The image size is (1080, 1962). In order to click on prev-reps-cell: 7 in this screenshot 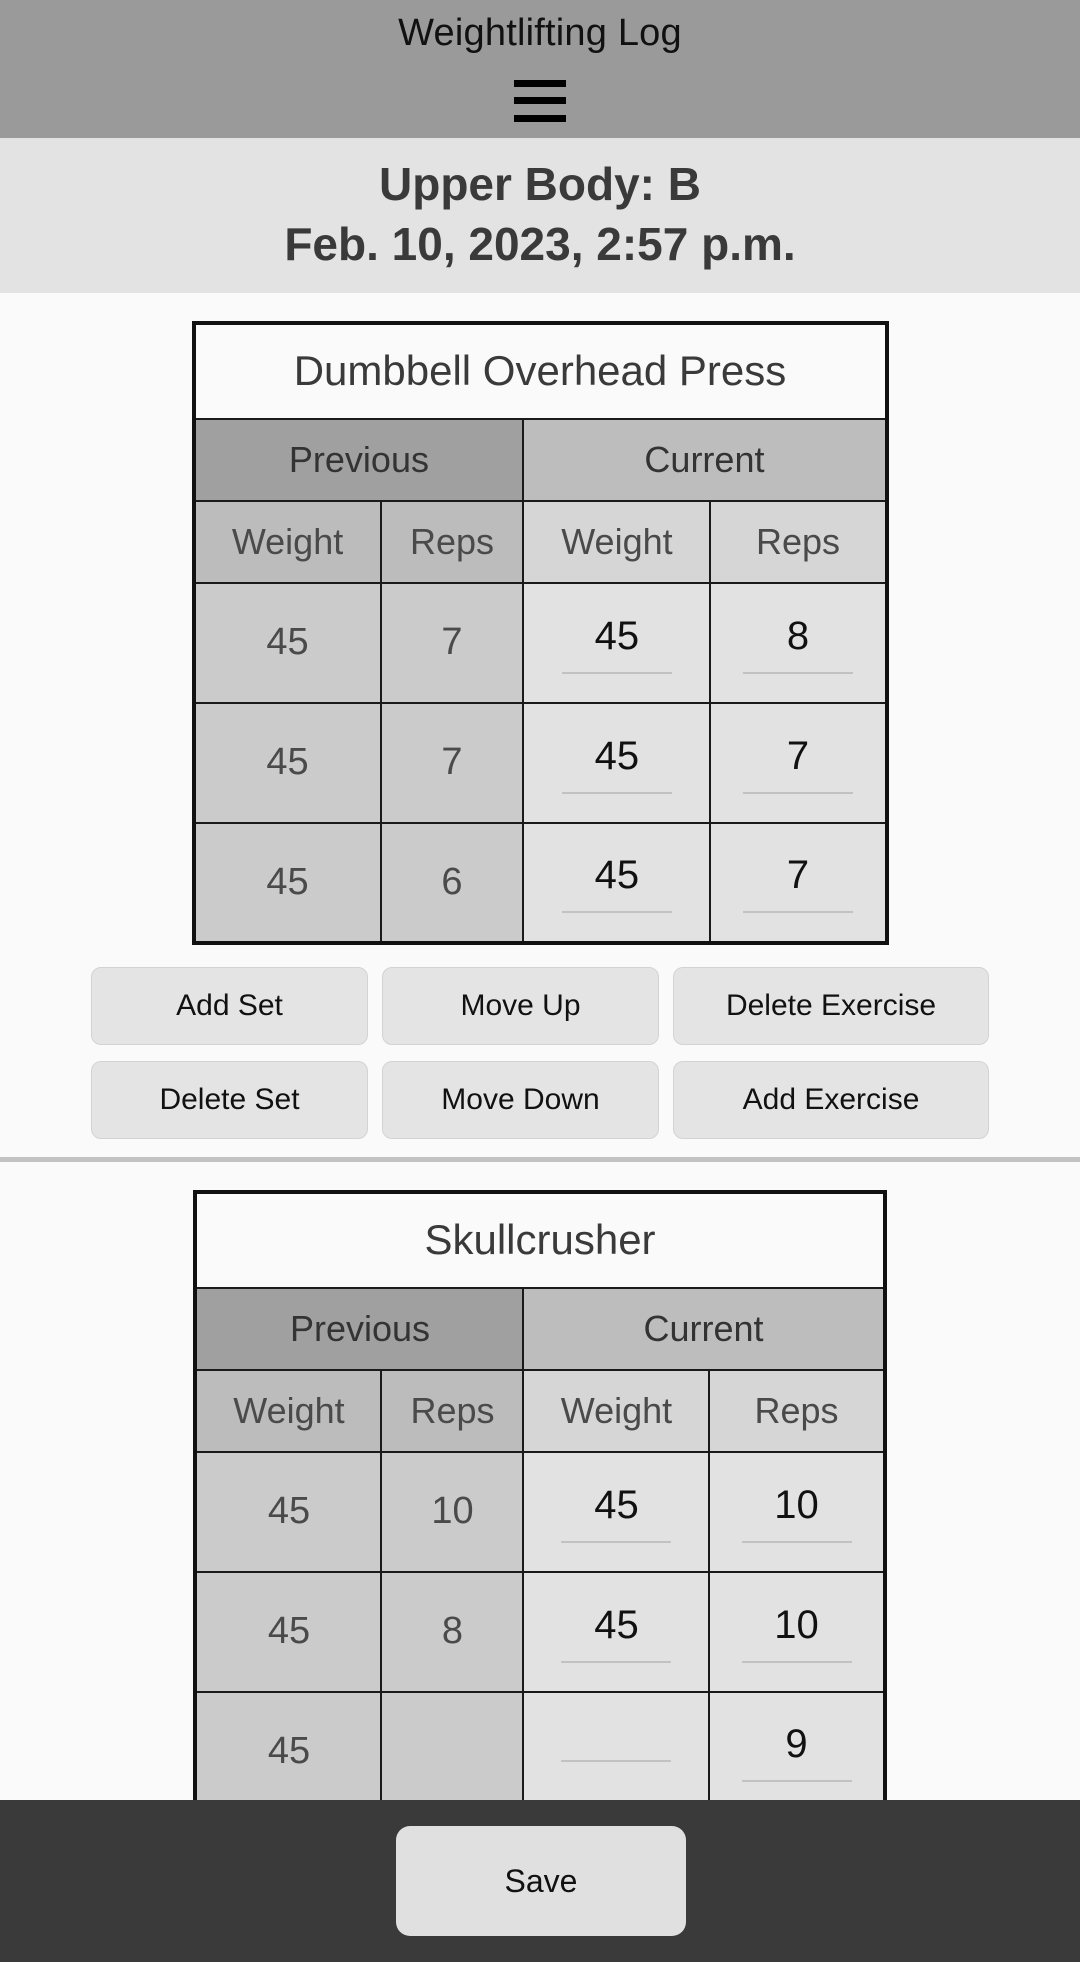, I will do `click(452, 642)`.